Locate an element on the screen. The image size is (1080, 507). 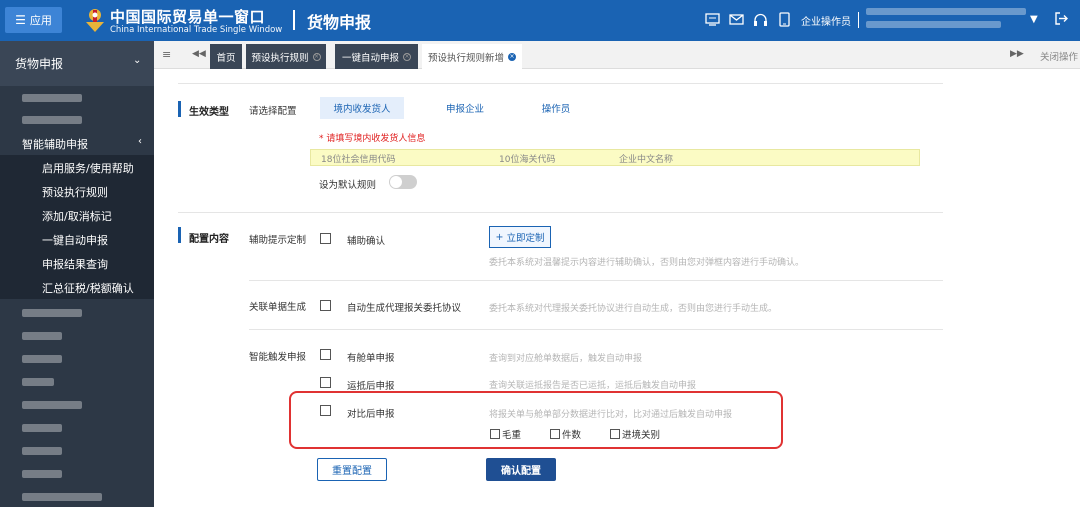
tab-new-preset-rule: 预设执行规则新增 × is located at coordinates (472, 56).